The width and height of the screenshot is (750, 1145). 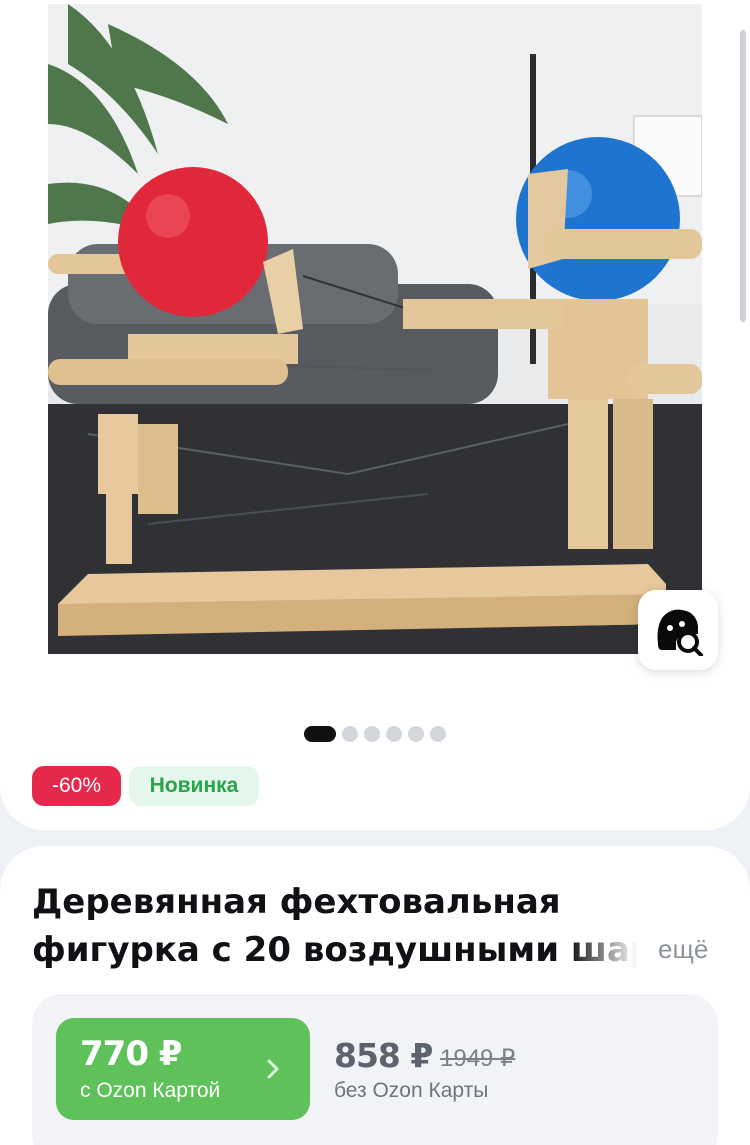 I want to click on find-similar-icon, so click(x=680, y=632).